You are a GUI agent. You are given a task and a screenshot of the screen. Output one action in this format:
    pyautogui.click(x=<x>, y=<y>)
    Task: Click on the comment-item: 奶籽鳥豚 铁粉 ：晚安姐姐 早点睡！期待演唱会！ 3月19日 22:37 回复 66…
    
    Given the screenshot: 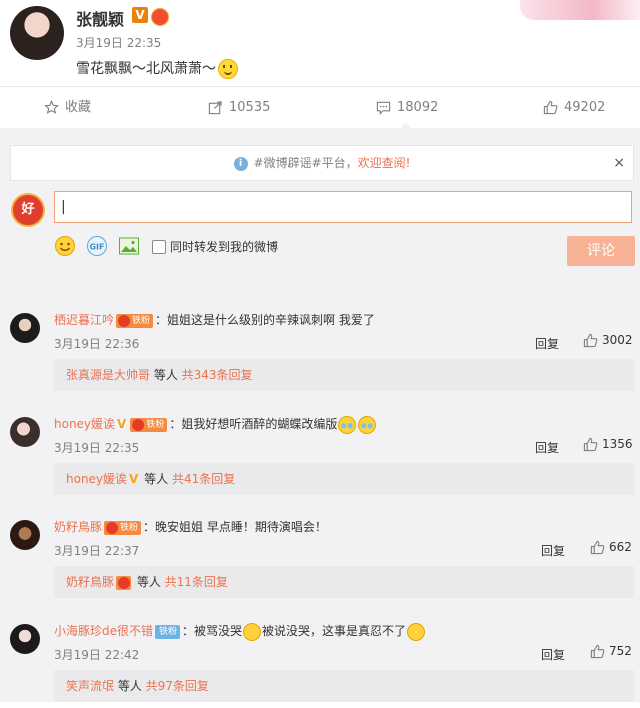 What is the action you would take?
    pyautogui.click(x=320, y=558)
    